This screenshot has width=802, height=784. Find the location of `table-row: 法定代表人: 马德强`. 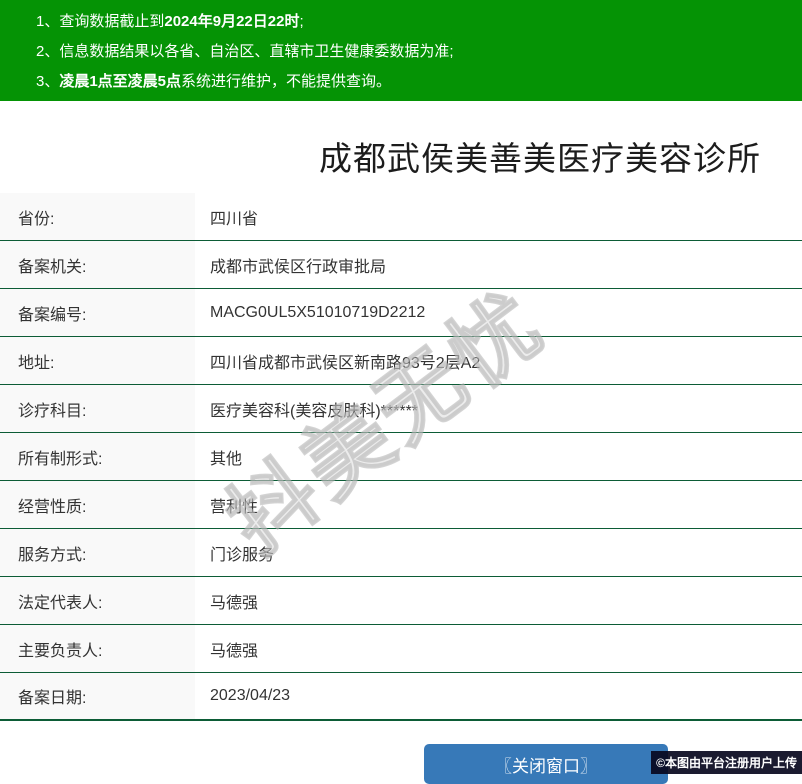

table-row: 法定代表人: 马德强 is located at coordinates (401, 601).